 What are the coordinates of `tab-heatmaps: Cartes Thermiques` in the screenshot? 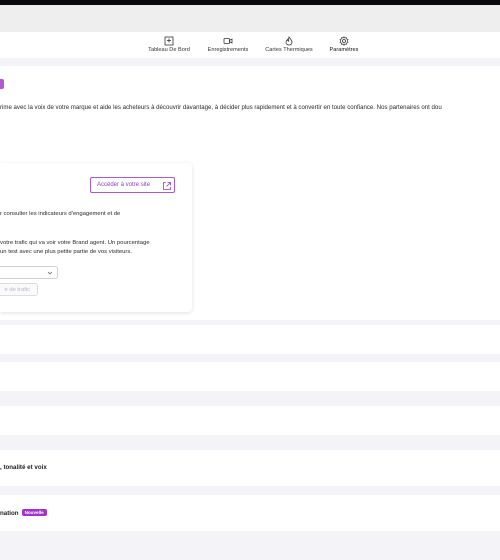 It's located at (289, 47).